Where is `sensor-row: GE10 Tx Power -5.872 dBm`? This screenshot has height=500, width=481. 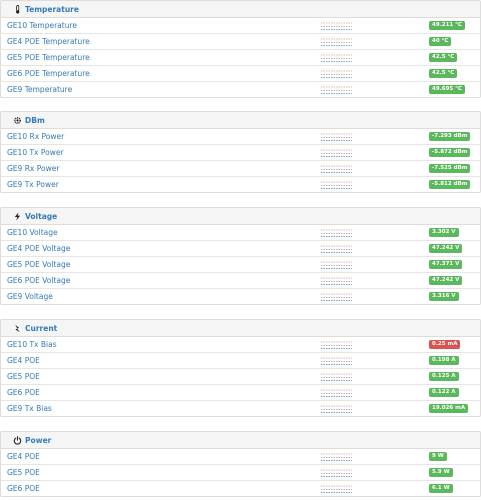 sensor-row: GE10 Tx Power -5.872 dBm is located at coordinates (240, 153).